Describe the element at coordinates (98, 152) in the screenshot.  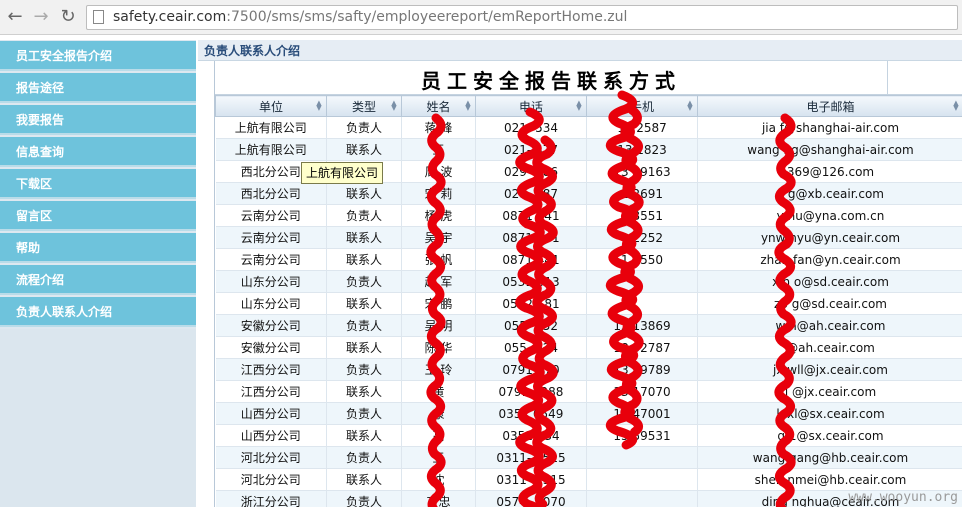
I see `sidebar-item-info-query: 信息查询` at that location.